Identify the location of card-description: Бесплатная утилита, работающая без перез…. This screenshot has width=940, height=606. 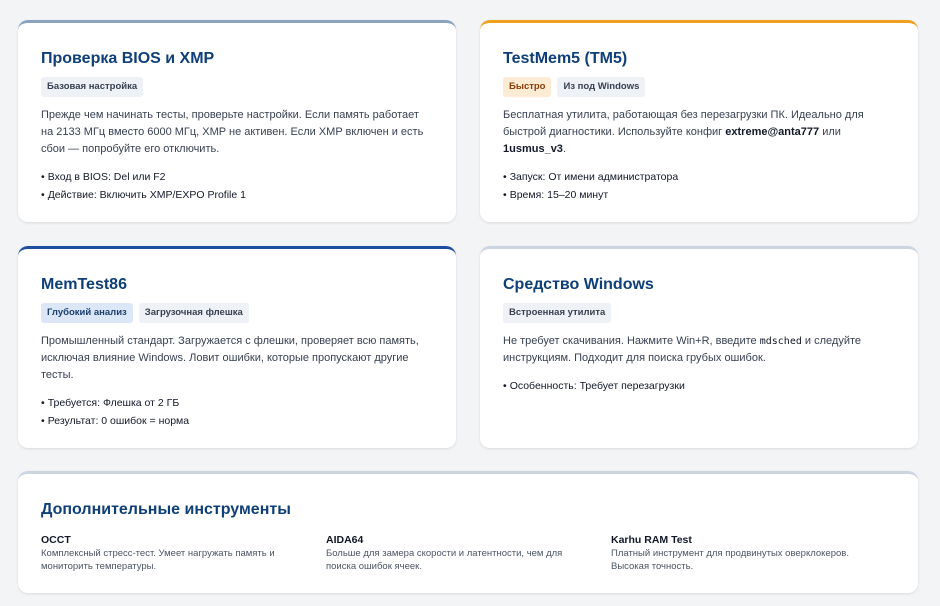
(683, 132).